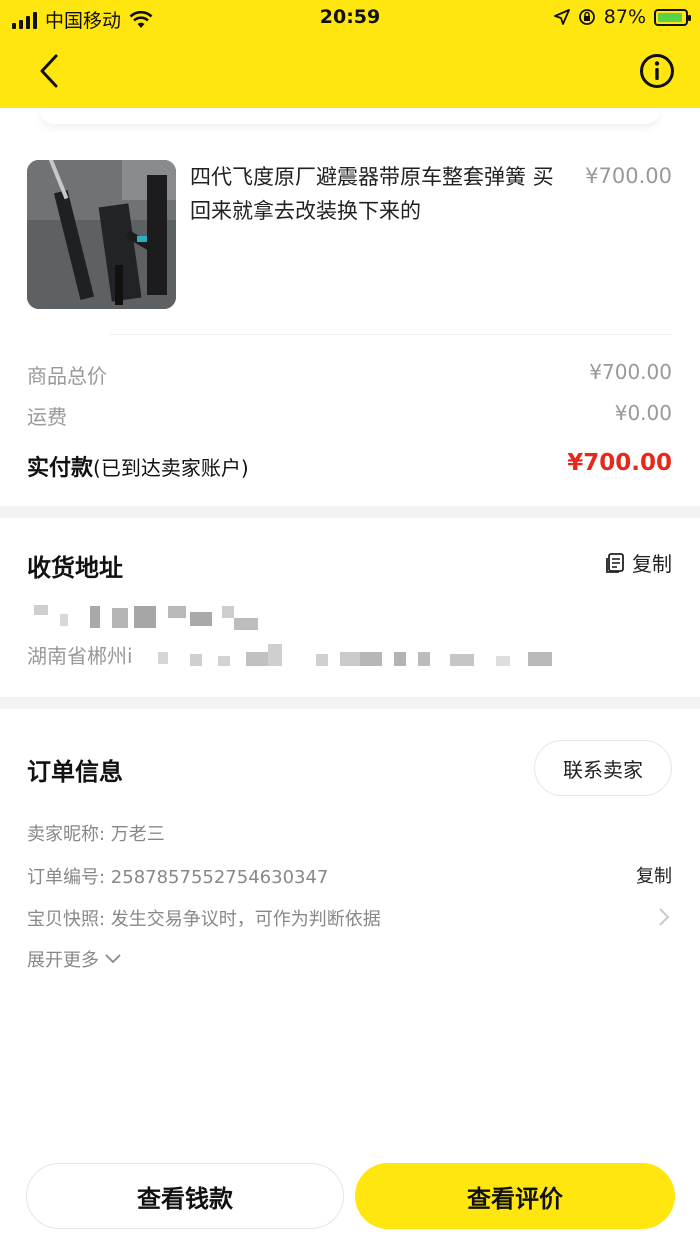 This screenshot has height=1244, width=700. Describe the element at coordinates (178, 877) in the screenshot. I see `order-number: 订单编号: 2587857552754630347` at that location.